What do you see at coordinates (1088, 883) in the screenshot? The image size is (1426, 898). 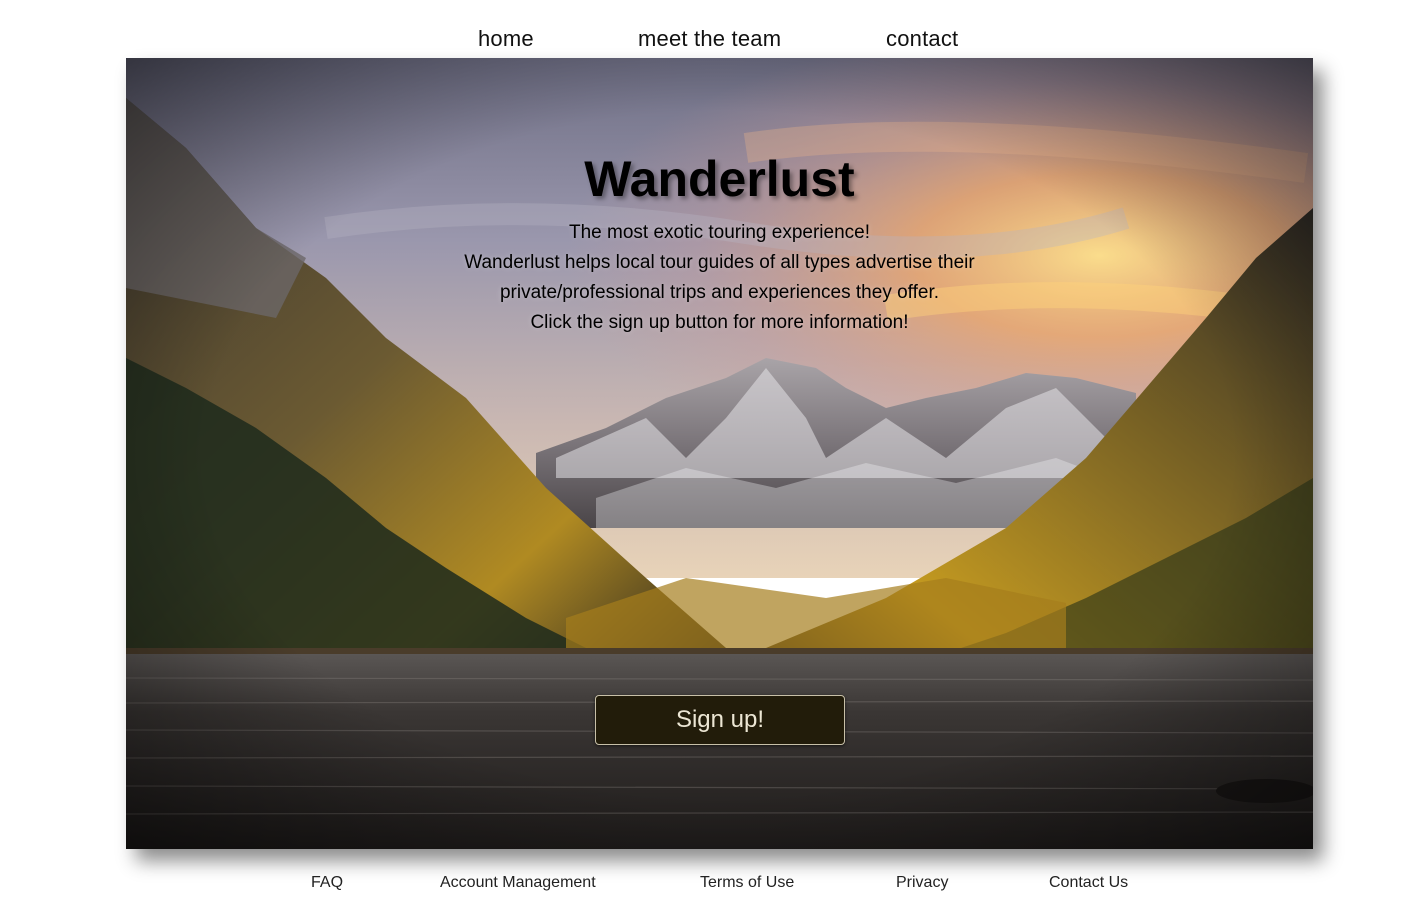 I see `footer-contact-us-link: Contact Us` at bounding box center [1088, 883].